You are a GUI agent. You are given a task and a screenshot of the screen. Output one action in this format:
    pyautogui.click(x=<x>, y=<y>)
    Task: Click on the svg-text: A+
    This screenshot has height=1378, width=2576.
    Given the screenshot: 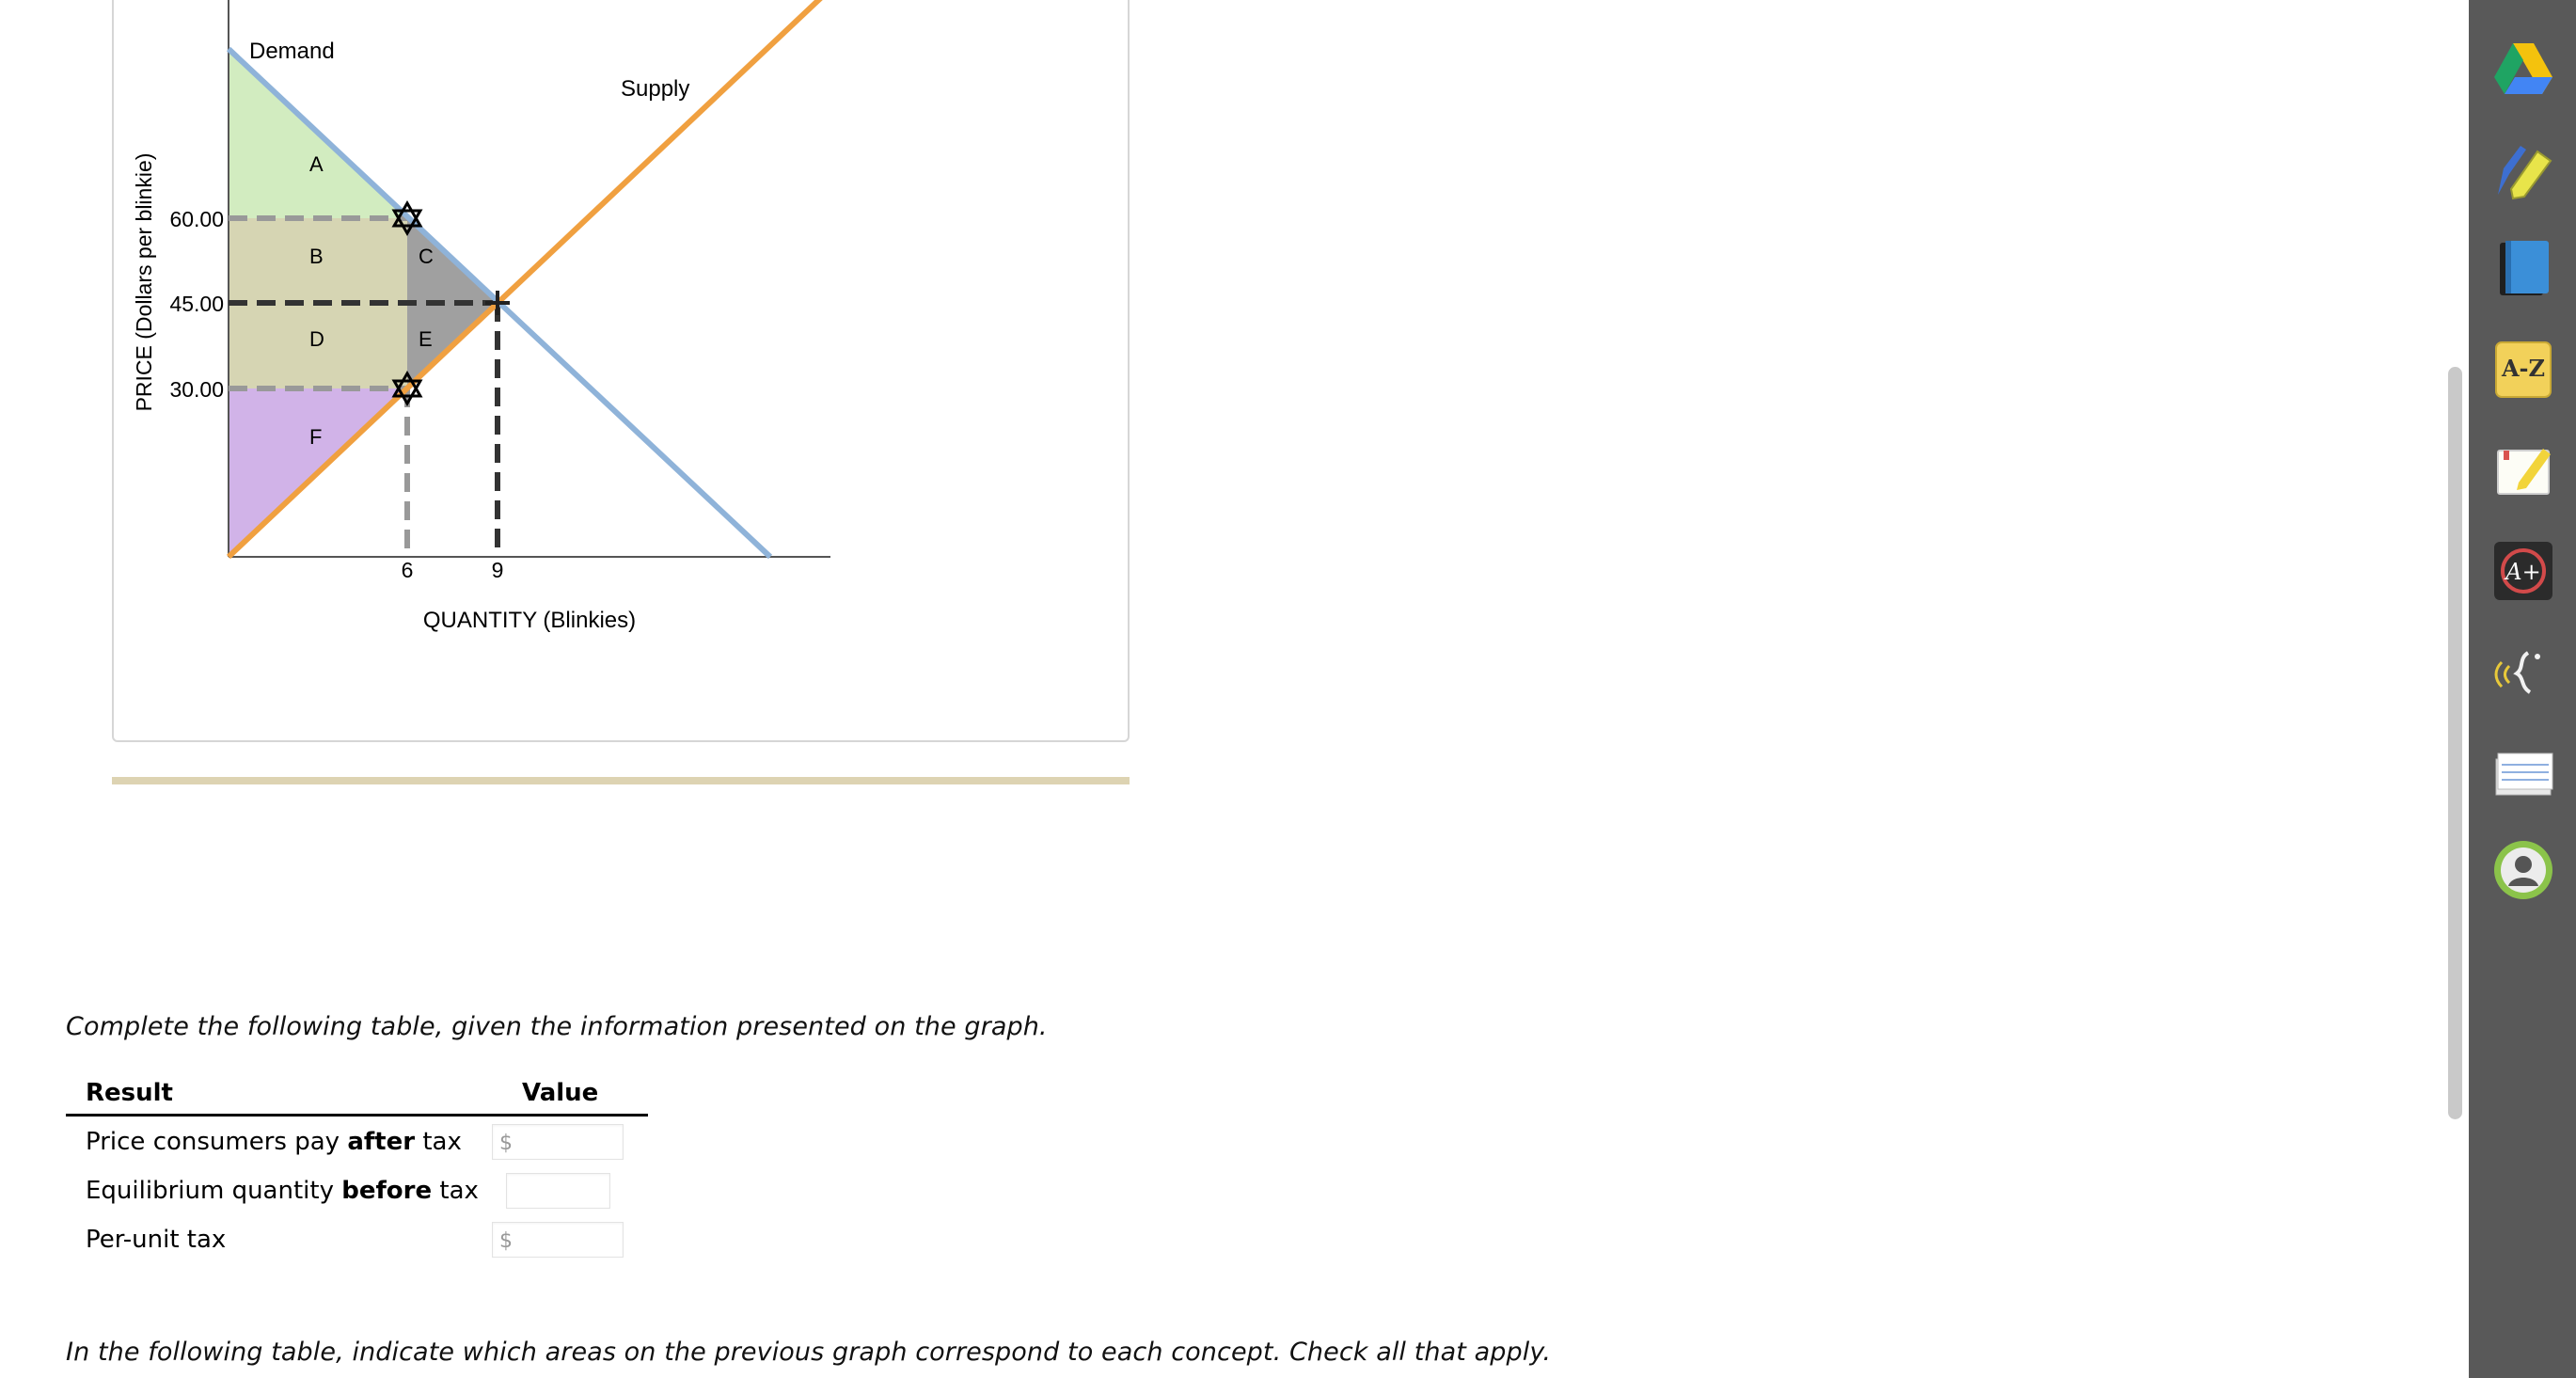 What is the action you would take?
    pyautogui.click(x=2522, y=572)
    